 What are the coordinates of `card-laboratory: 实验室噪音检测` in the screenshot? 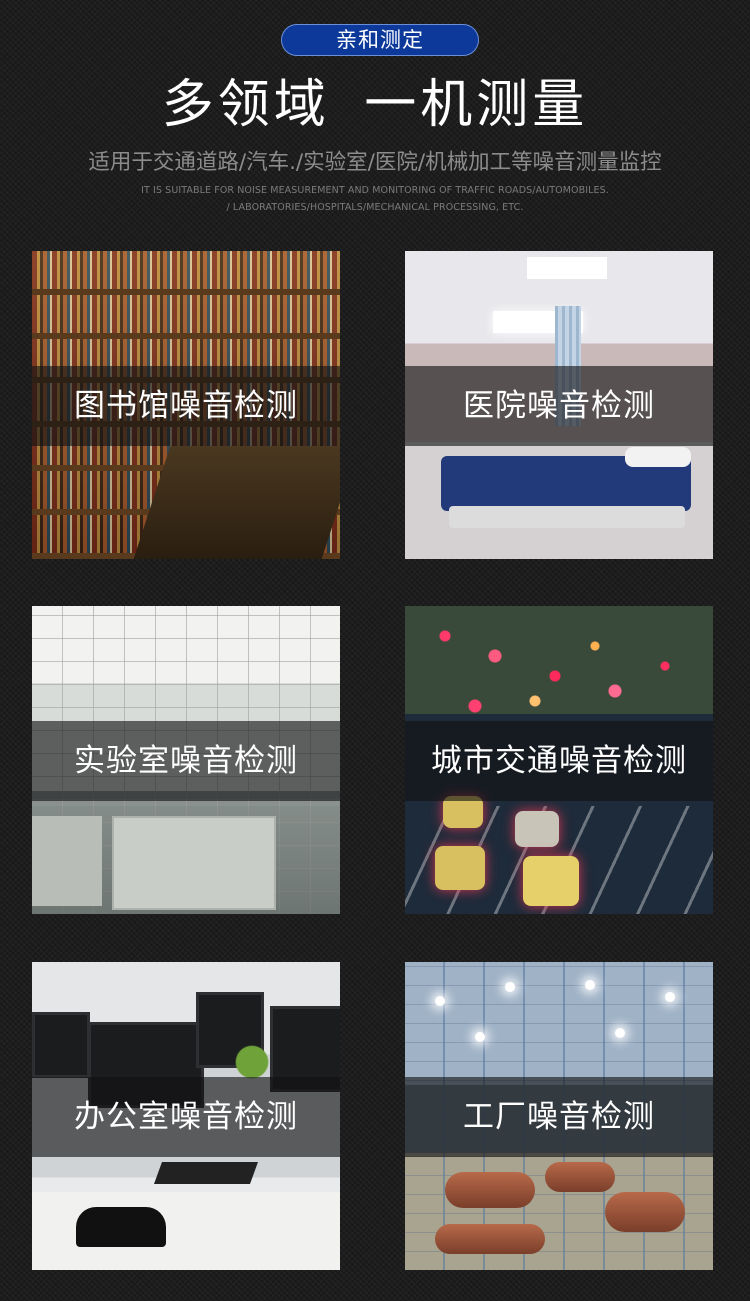 It's located at (186, 760).